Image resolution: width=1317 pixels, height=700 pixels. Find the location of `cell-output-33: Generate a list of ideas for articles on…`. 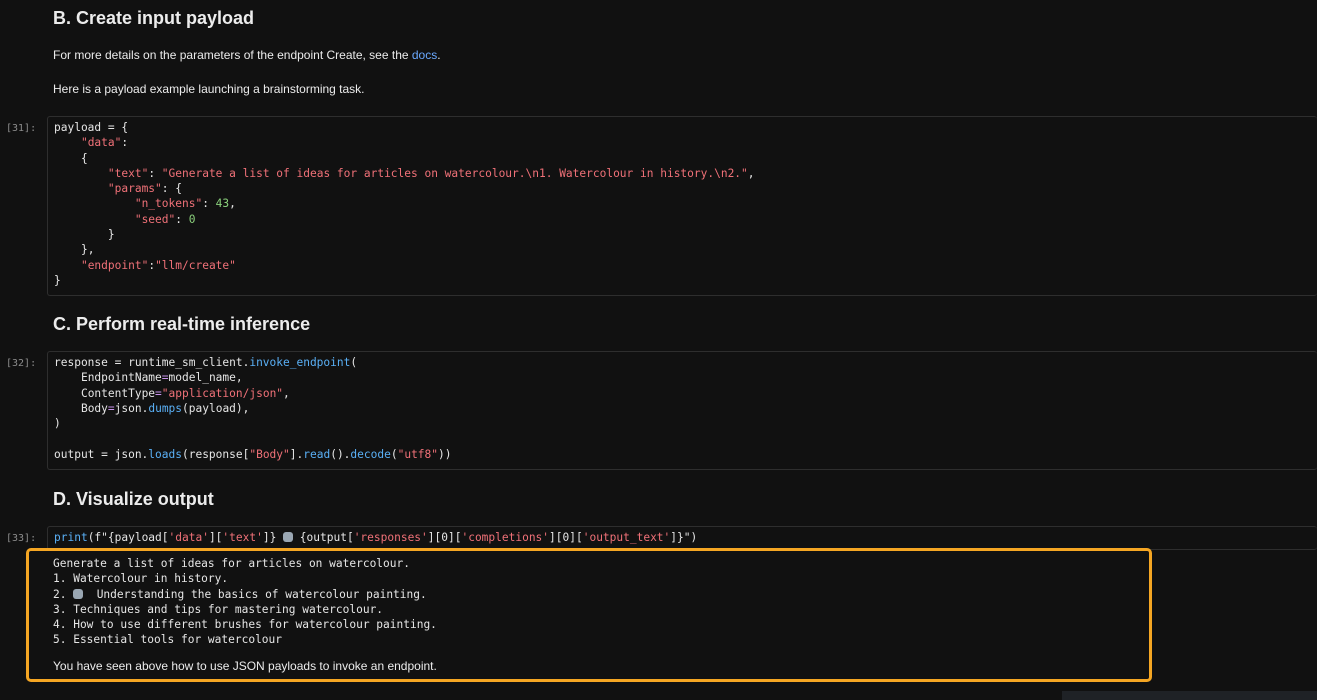

cell-output-33: Generate a list of ideas for articles on… is located at coordinates (245, 602).